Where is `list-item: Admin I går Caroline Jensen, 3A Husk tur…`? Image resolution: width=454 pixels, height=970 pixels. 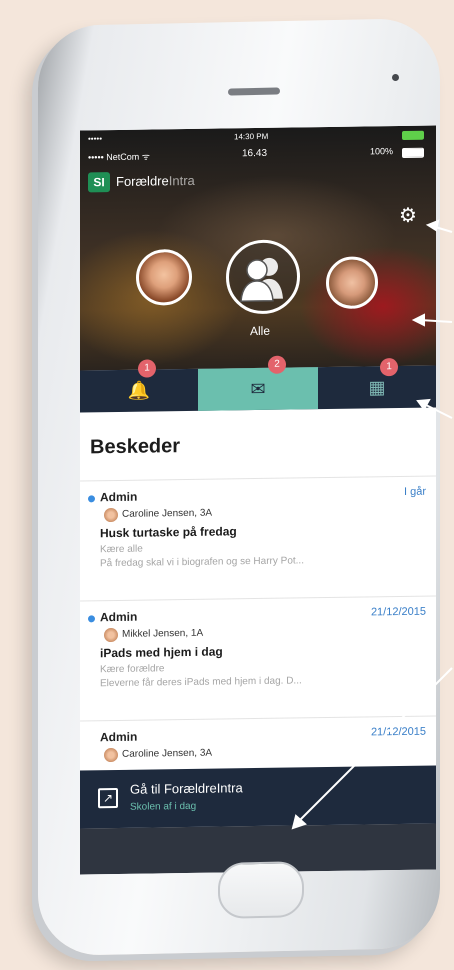
list-item: Admin I går Caroline Jensen, 3A Husk tur… is located at coordinates (258, 536).